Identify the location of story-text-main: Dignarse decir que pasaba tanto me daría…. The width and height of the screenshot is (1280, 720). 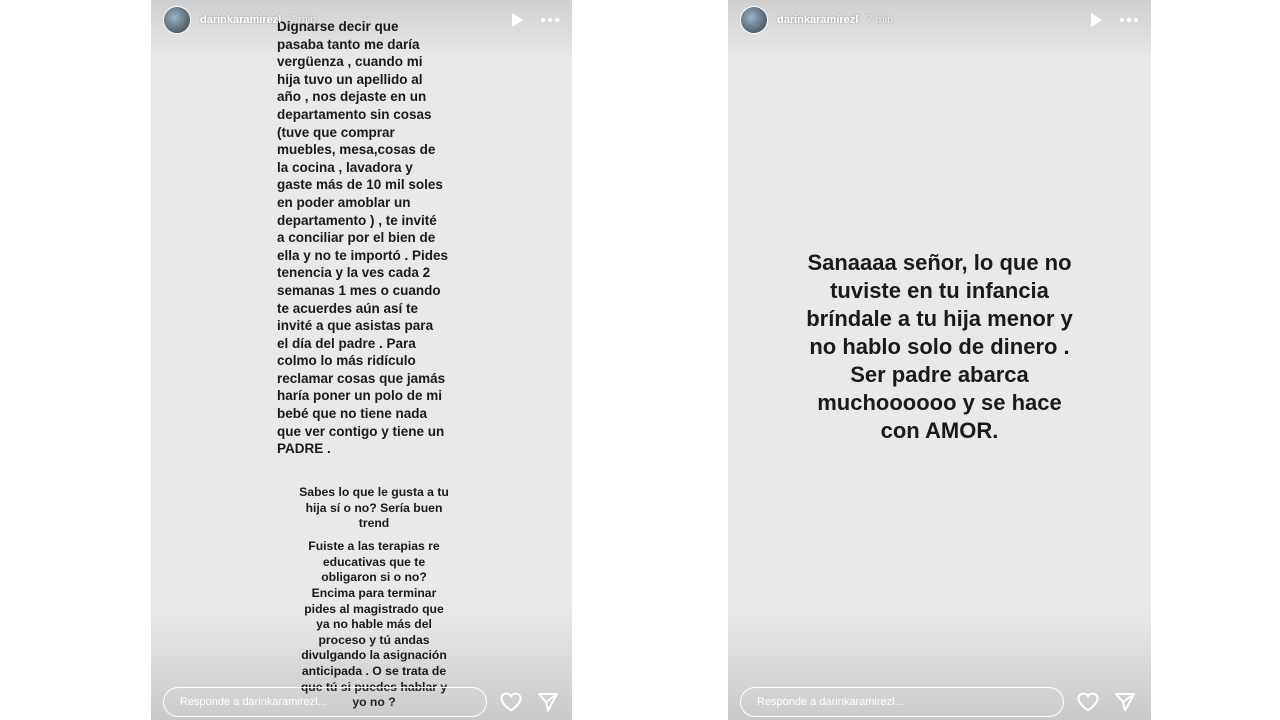
(363, 238).